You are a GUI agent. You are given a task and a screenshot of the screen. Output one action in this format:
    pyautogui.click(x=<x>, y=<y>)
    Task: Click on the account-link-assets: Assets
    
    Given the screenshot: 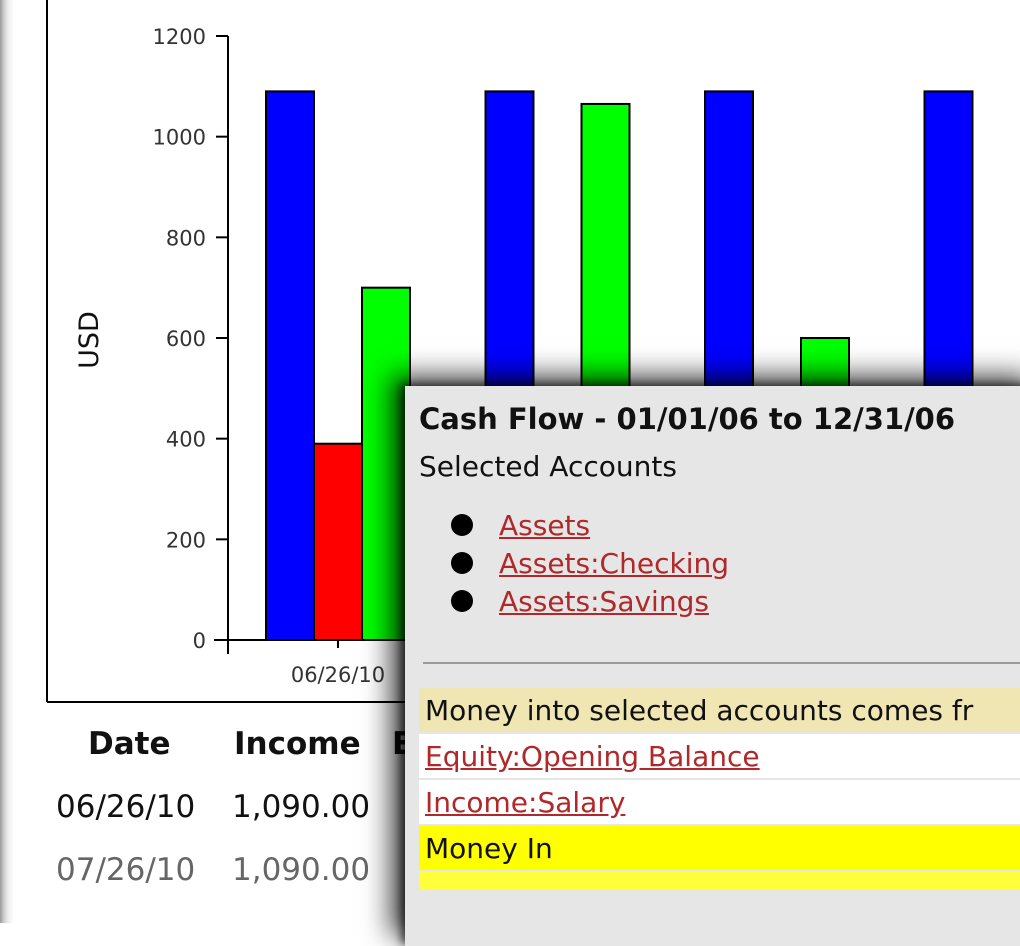 What is the action you would take?
    pyautogui.click(x=544, y=525)
    